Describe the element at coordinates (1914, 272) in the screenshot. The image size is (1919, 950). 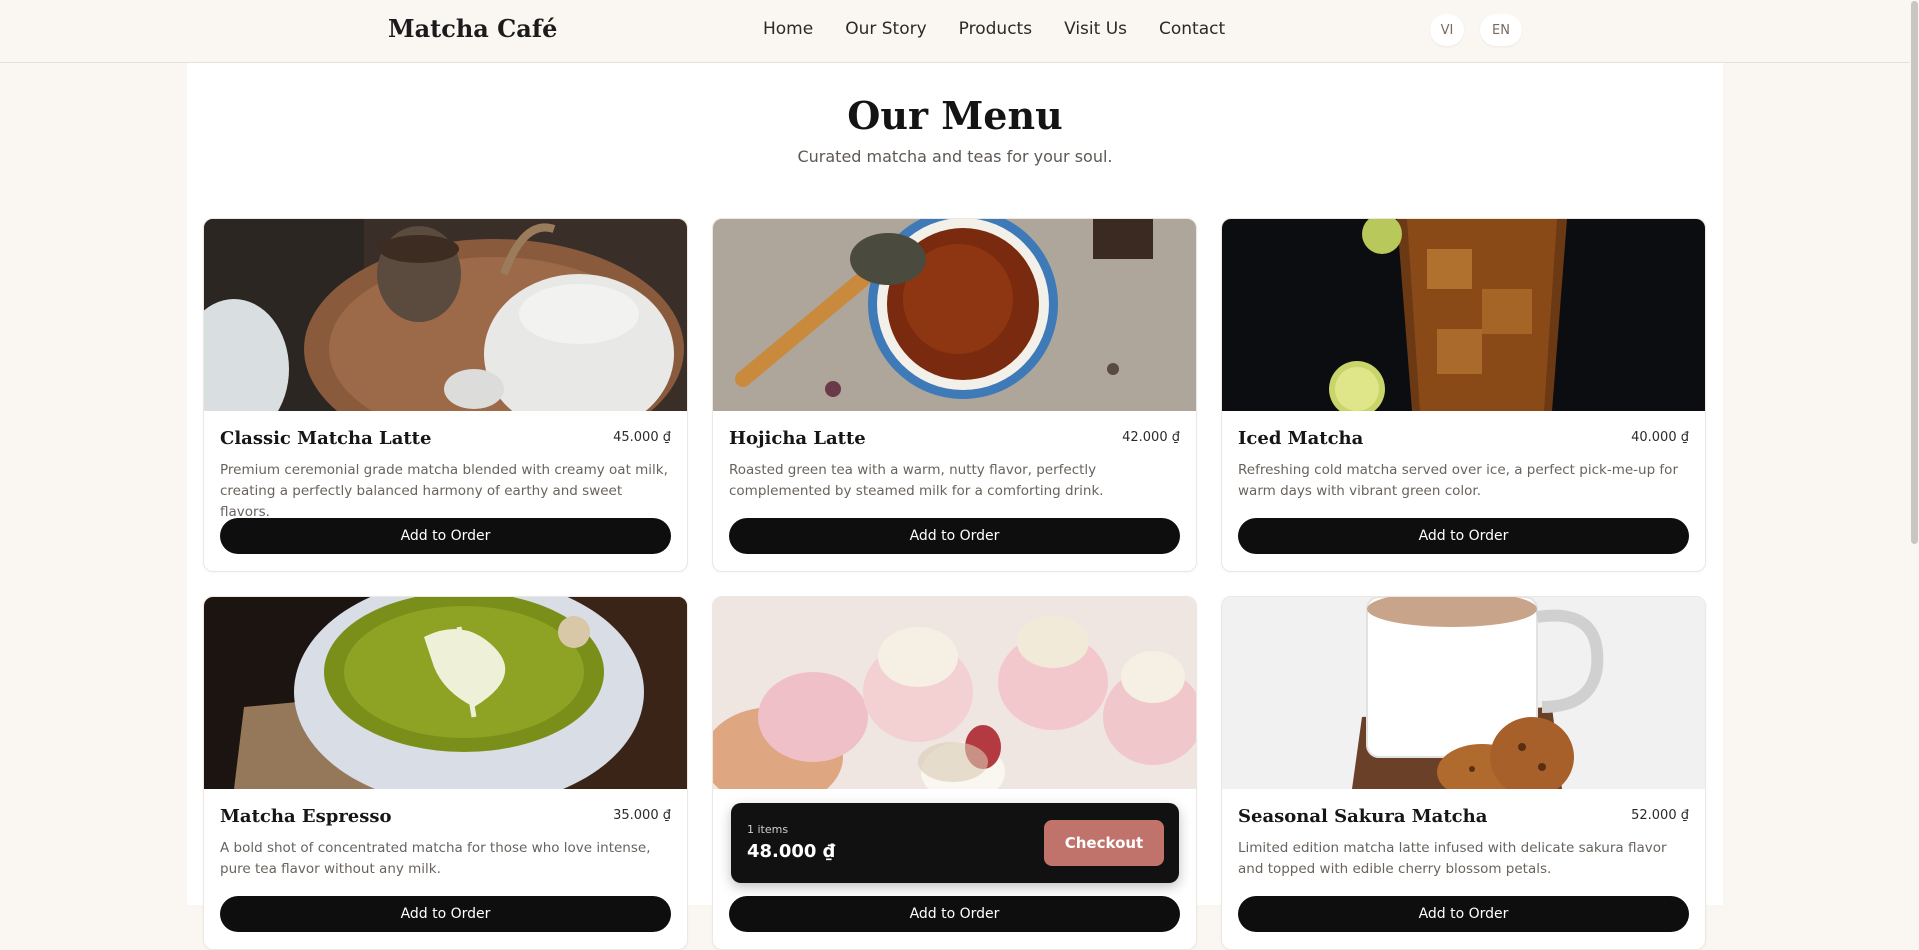
I see `scrollbar-thumb` at that location.